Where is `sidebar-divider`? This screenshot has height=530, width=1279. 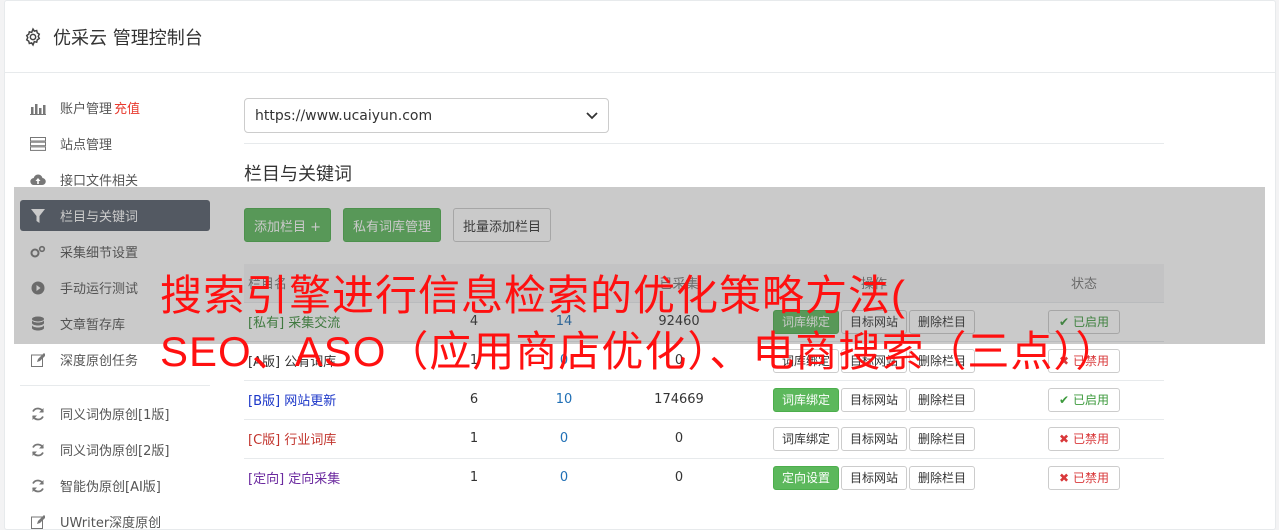 sidebar-divider is located at coordinates (115, 385).